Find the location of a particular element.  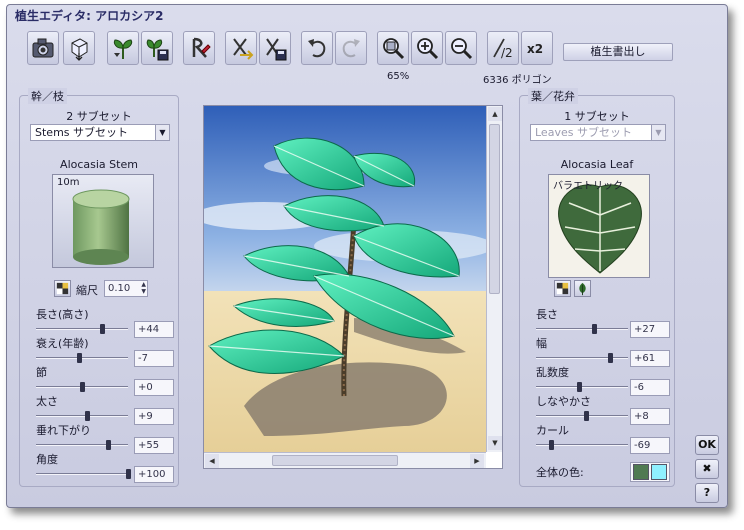

slider-label: しなやかさ is located at coordinates (563, 401).